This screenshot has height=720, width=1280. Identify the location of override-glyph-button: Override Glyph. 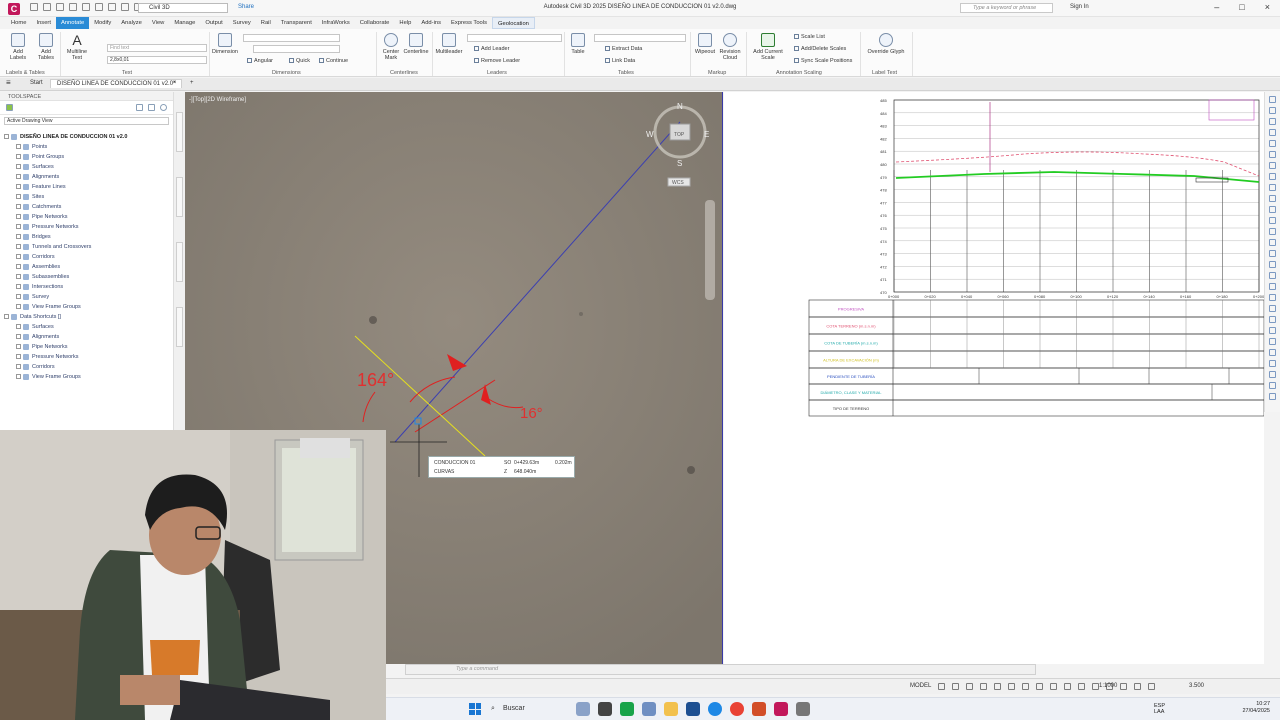
(886, 44).